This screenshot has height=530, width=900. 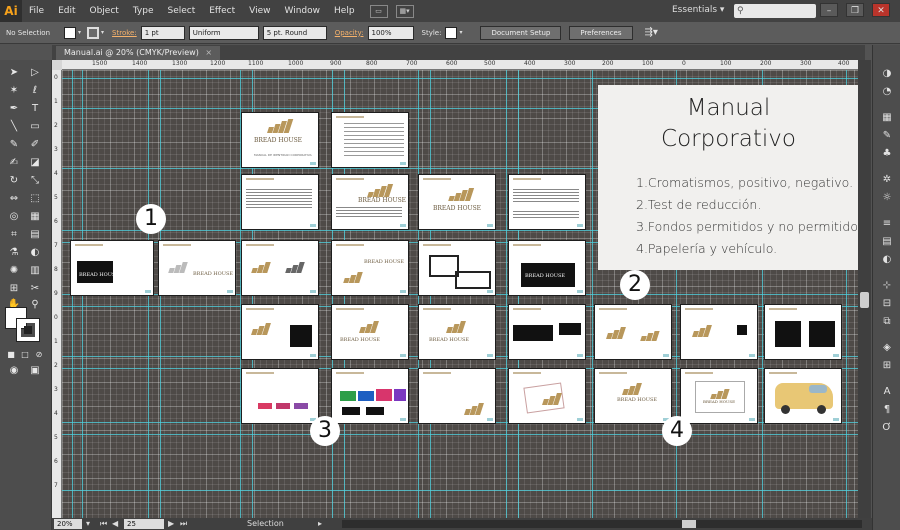 What do you see at coordinates (887, 366) in the screenshot?
I see `artboards-panel-icon: ⊞` at bounding box center [887, 366].